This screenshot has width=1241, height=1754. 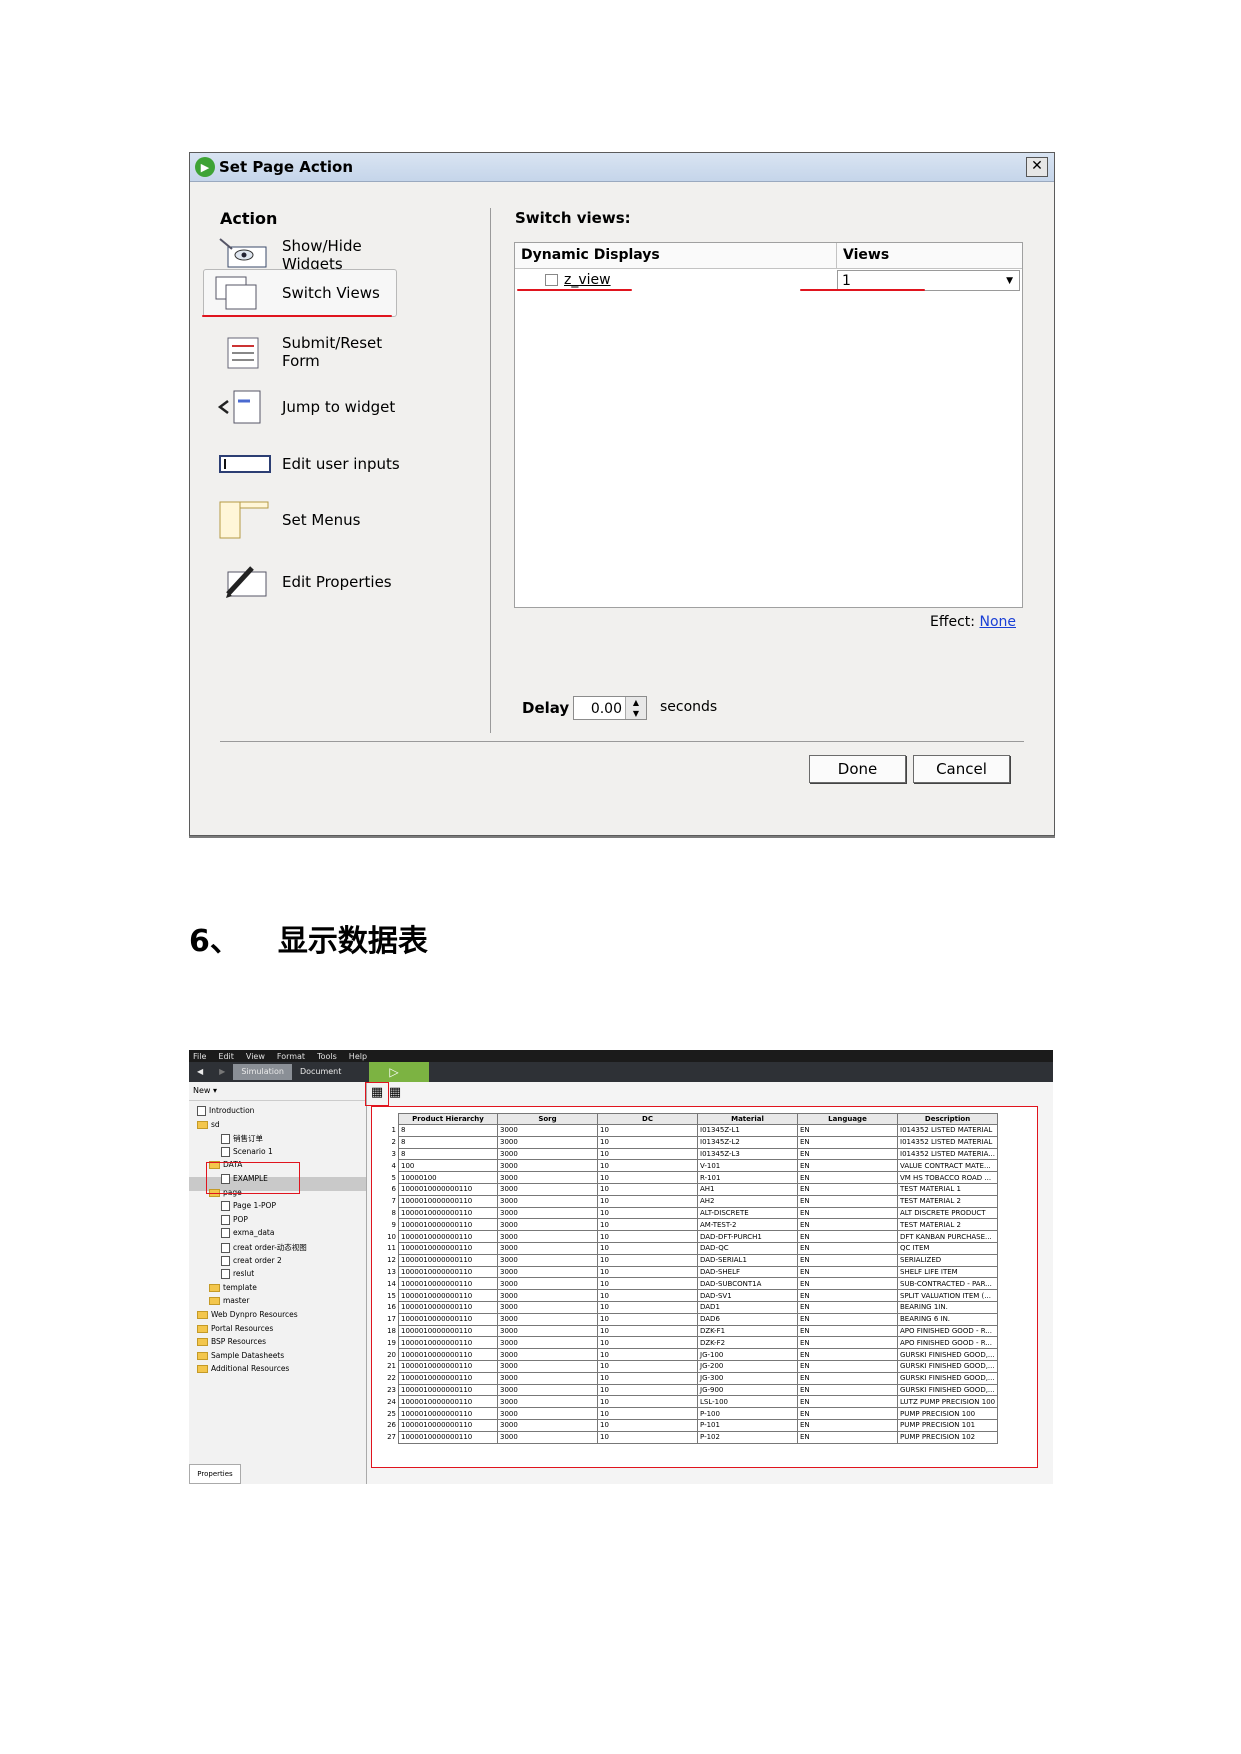 What do you see at coordinates (747, 1295) in the screenshot?
I see `grid-cell: DAD-SV1` at bounding box center [747, 1295].